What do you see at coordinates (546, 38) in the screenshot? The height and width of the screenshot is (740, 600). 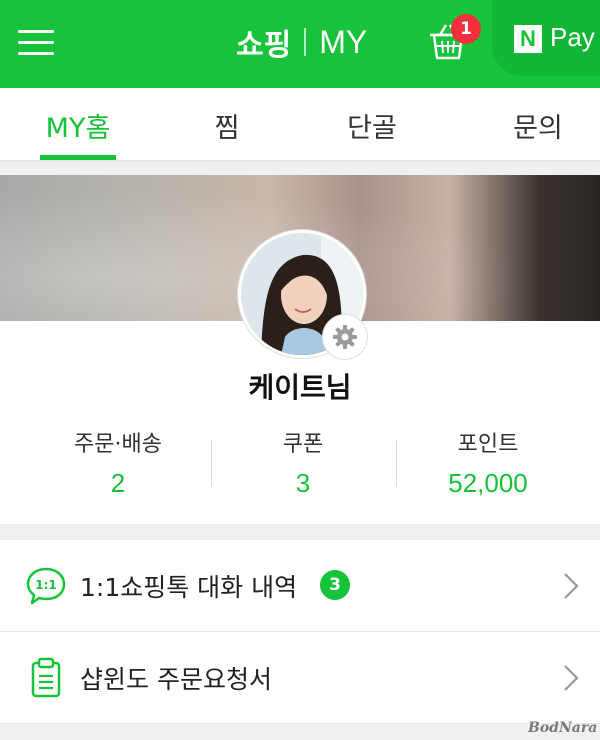 I see `naver-pay-button: N Pay` at bounding box center [546, 38].